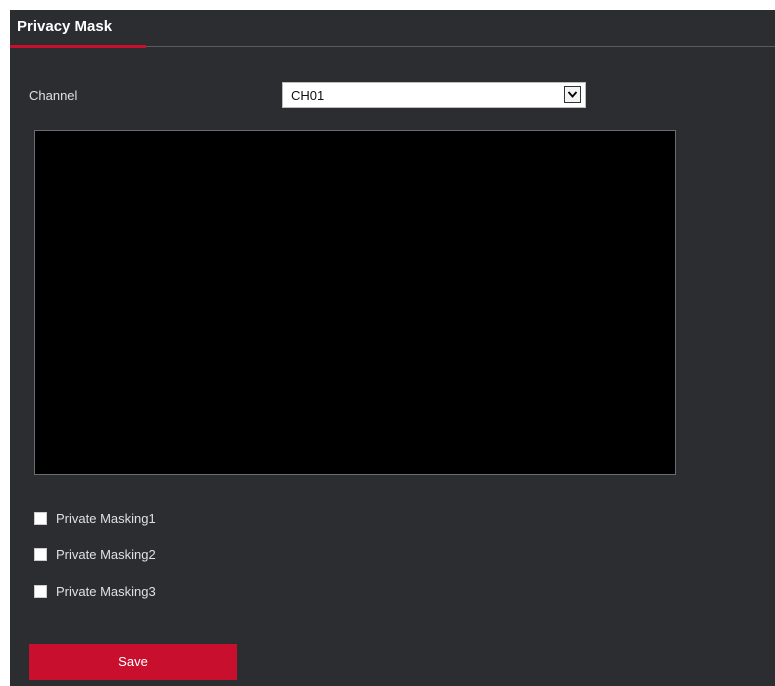 This screenshot has height=686, width=775. I want to click on mask-label-1: Private Masking1, so click(106, 518).